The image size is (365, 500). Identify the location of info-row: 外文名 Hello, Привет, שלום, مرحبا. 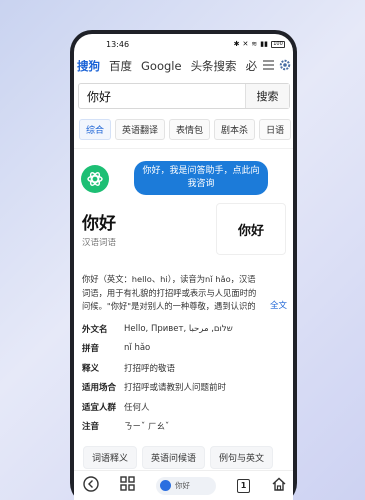
(184, 329).